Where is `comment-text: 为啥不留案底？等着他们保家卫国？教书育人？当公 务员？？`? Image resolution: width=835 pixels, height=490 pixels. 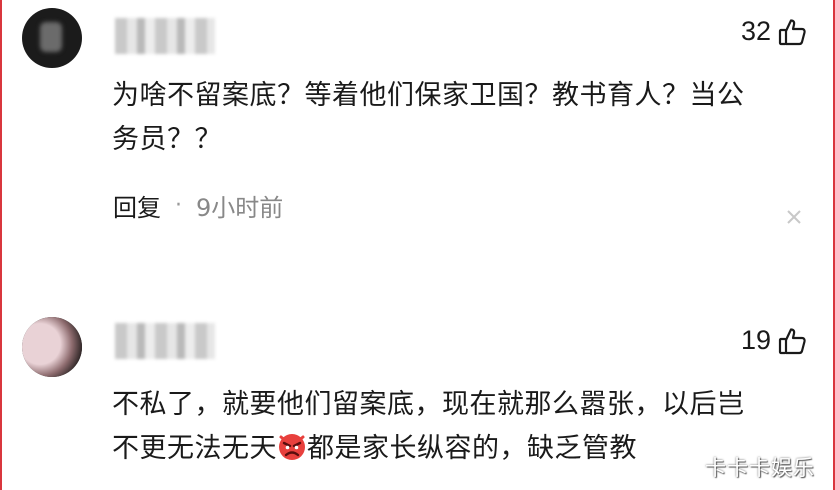
comment-text: 为啥不留案底？等着他们保家卫国？教书育人？当公 务员？？ is located at coordinates (428, 117).